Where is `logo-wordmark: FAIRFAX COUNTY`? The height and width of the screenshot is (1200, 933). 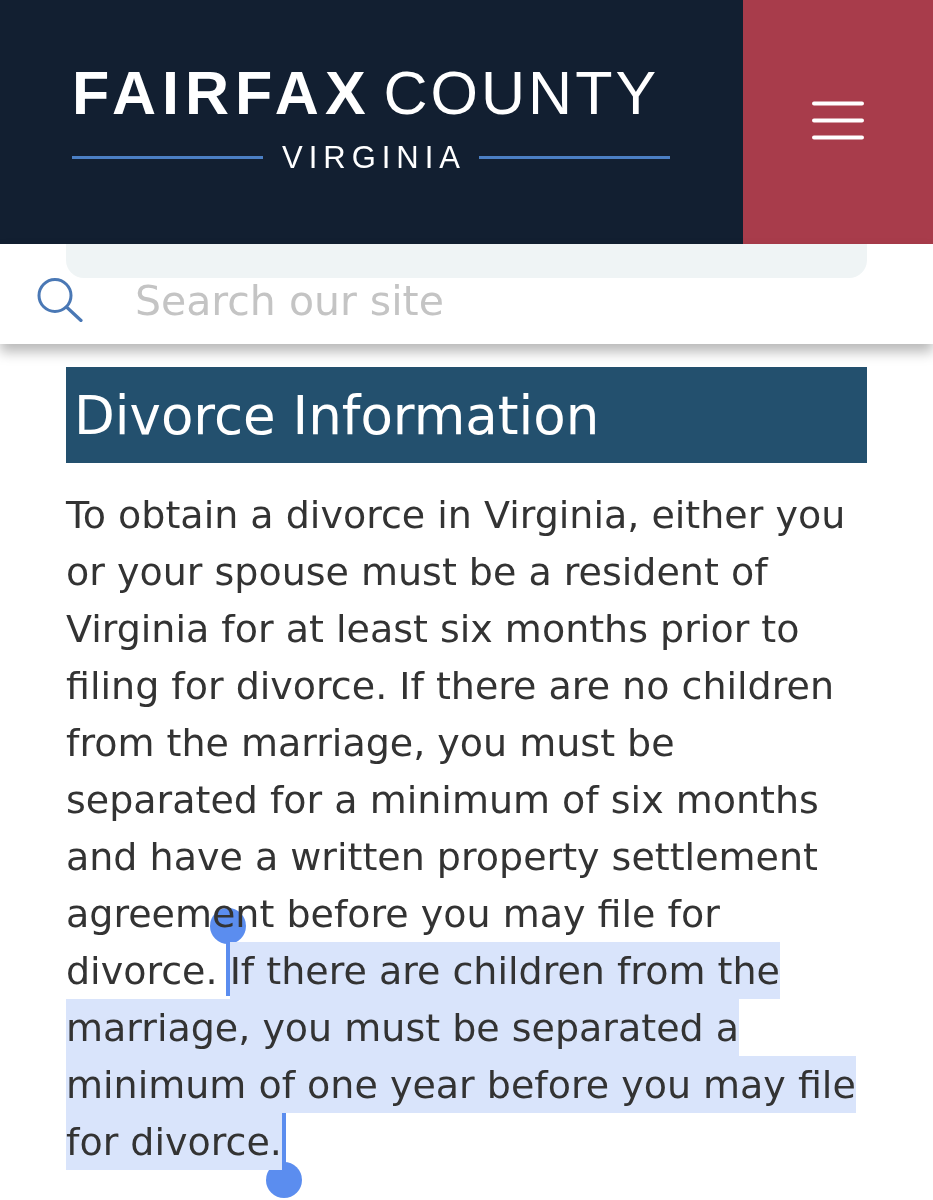
logo-wordmark: FAIRFAX COUNTY is located at coordinates (366, 93).